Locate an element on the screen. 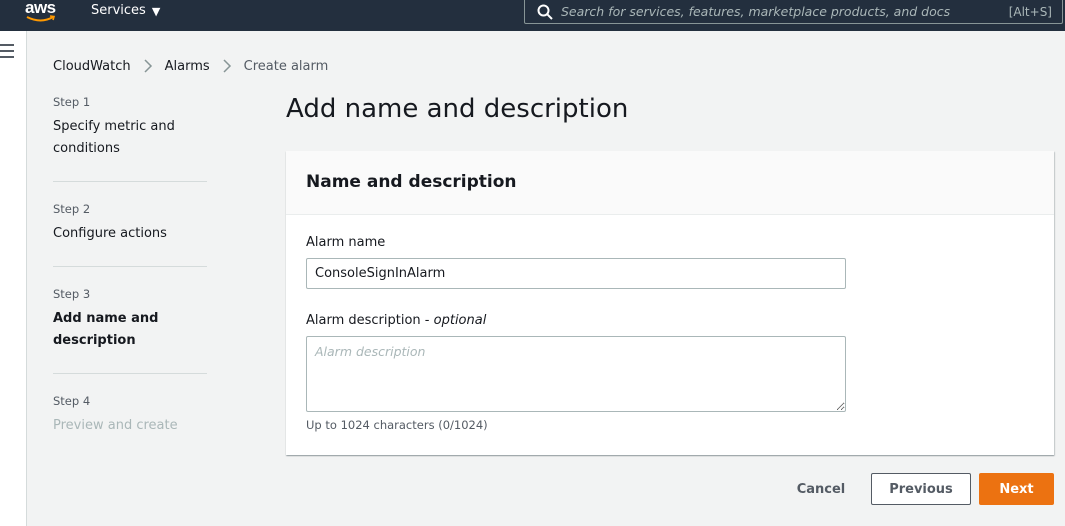  wizard-step-4: Step 4 Preview and create is located at coordinates (130, 426).